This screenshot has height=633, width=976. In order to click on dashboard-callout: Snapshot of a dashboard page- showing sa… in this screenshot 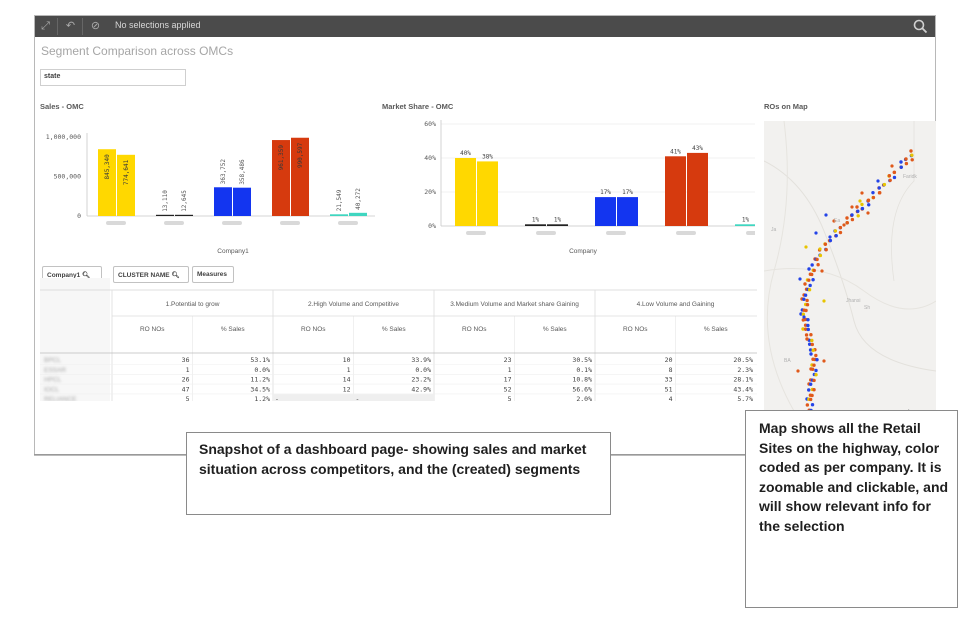, I will do `click(398, 473)`.